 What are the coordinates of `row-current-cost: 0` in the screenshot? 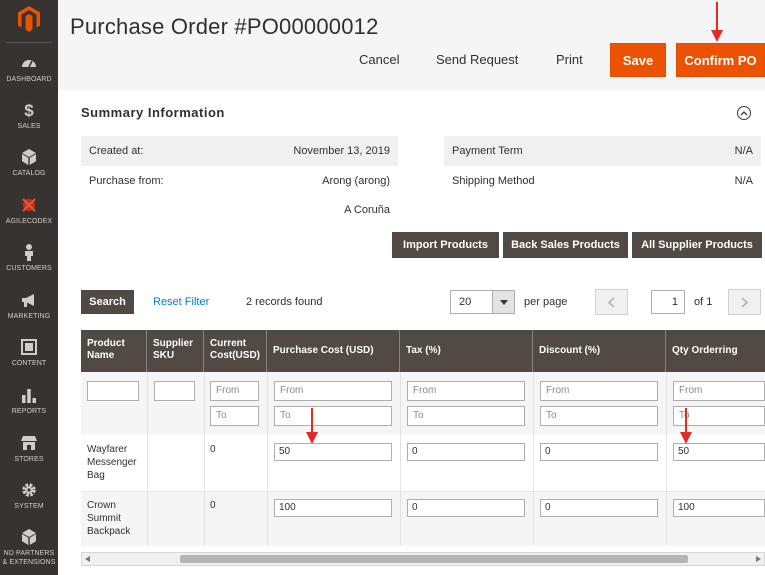 It's located at (213, 449).